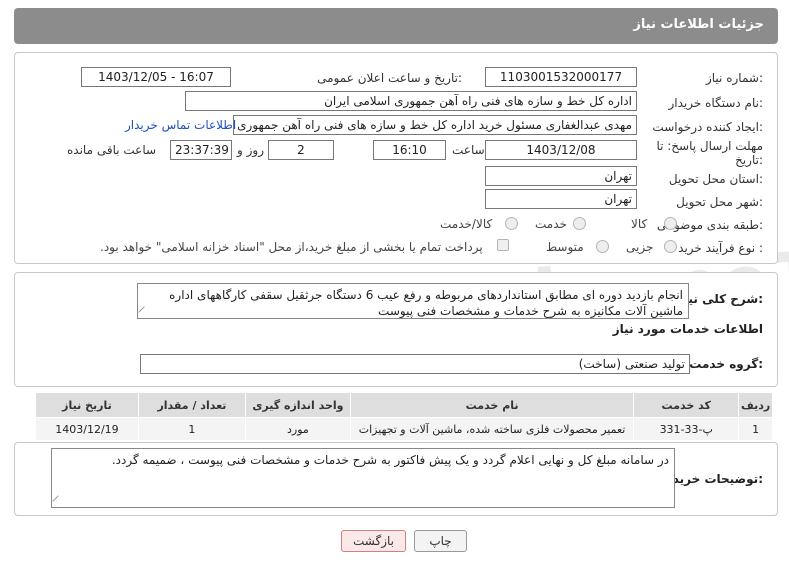  Describe the element at coordinates (551, 224) in the screenshot. I see `category-option-service: خدمت` at that location.